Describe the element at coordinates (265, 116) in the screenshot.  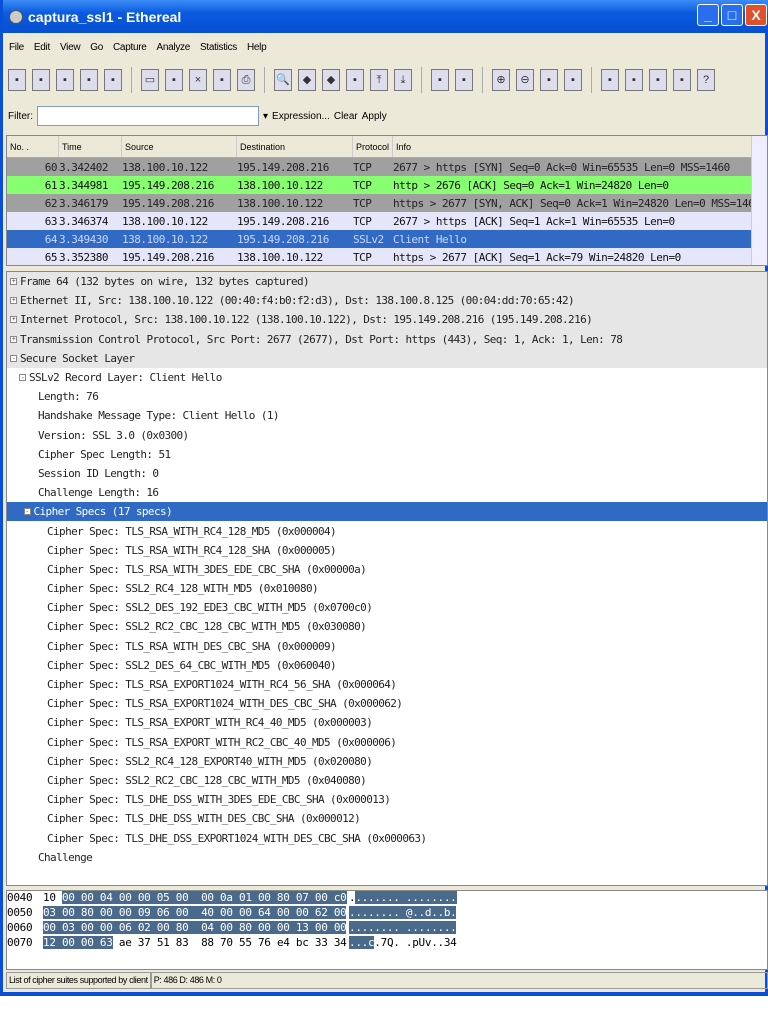
I see `filter-dropdown-icon: ▾` at that location.